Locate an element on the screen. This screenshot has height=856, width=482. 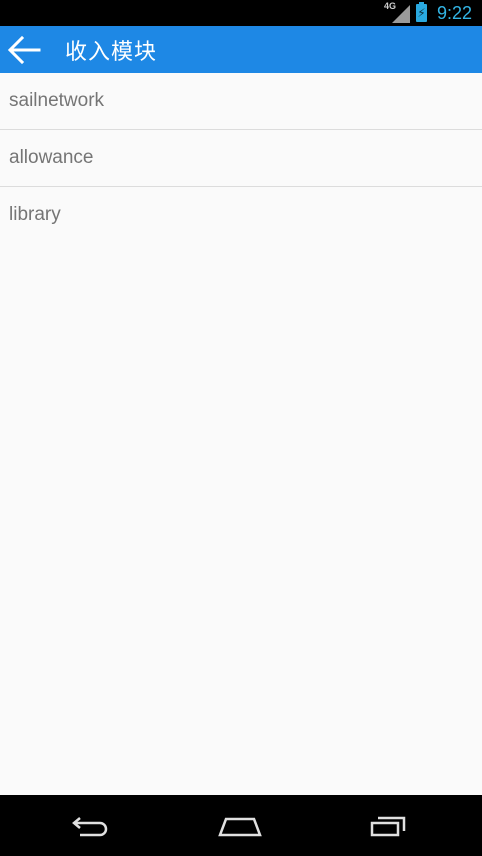
list-item-allowance: allowance is located at coordinates (241, 158).